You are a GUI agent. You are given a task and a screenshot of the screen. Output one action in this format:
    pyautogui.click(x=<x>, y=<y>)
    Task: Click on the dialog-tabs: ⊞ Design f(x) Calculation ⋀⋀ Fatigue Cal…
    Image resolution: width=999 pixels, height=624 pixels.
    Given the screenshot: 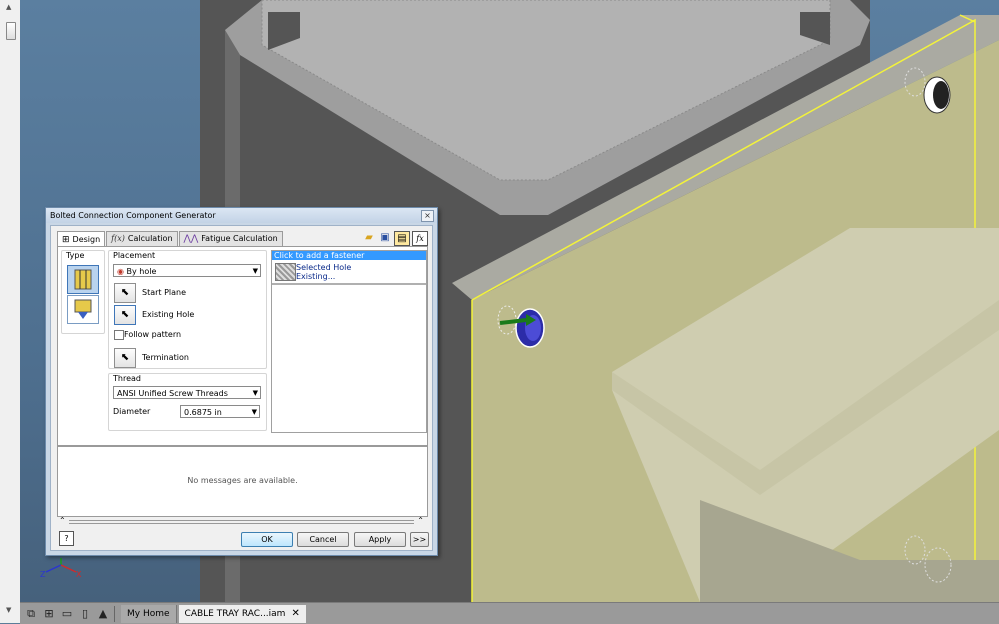 What is the action you would take?
    pyautogui.click(x=170, y=239)
    